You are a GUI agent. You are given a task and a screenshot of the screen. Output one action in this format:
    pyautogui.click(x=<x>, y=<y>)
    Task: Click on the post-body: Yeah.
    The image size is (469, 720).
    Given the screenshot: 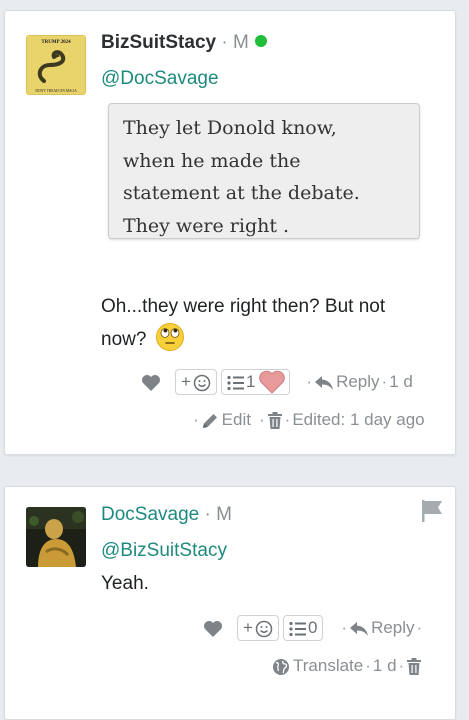 What is the action you would take?
    pyautogui.click(x=125, y=583)
    